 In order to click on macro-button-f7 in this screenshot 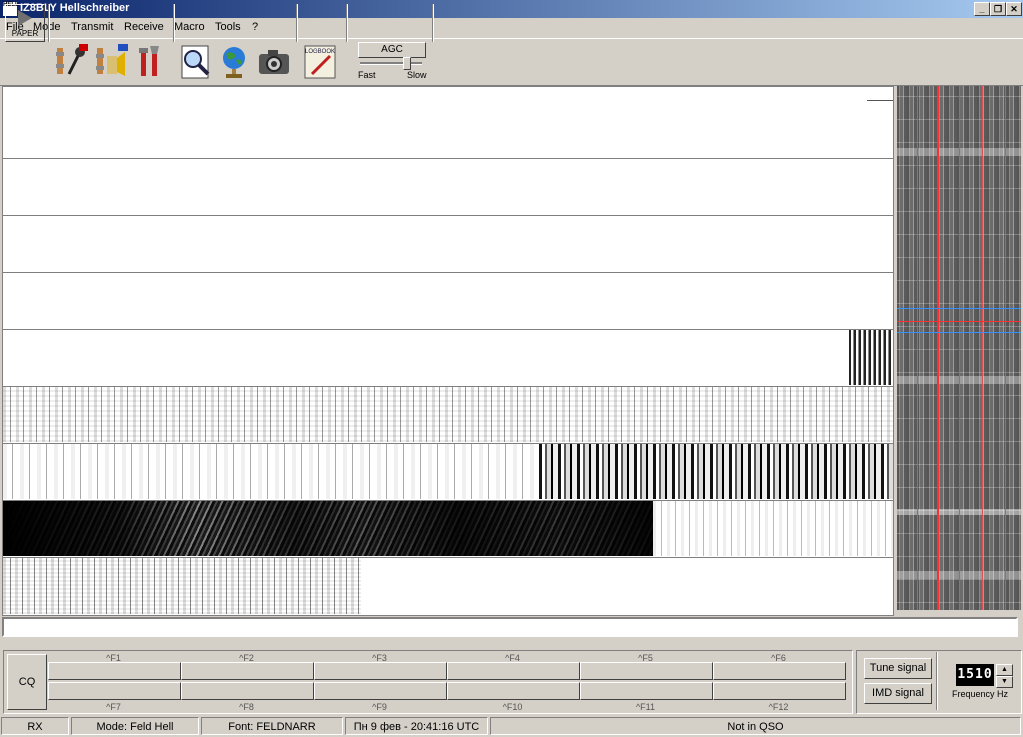, I will do `click(114, 691)`.